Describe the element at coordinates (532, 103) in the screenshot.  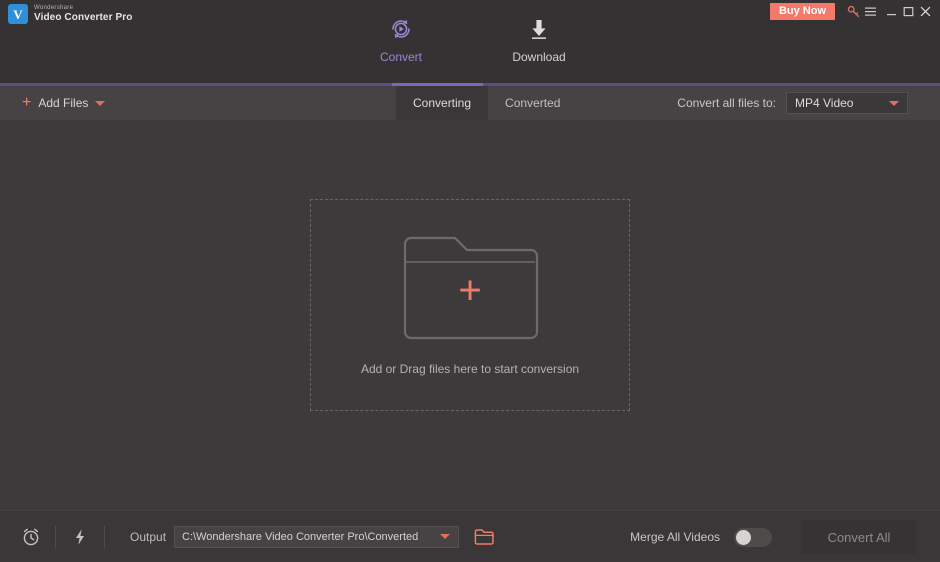
I see `tab-converted: Converted` at that location.